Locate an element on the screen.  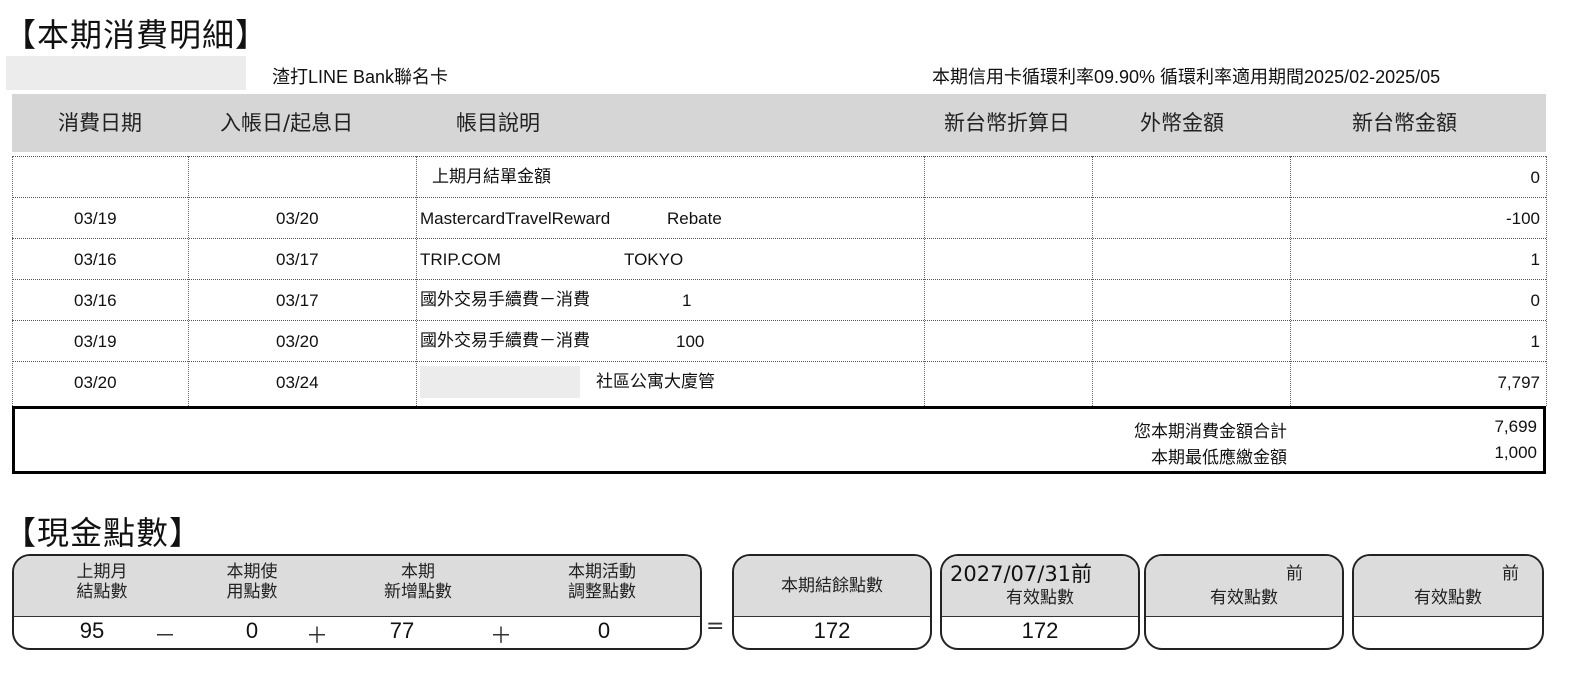
description-detail: 1 is located at coordinates (687, 300).